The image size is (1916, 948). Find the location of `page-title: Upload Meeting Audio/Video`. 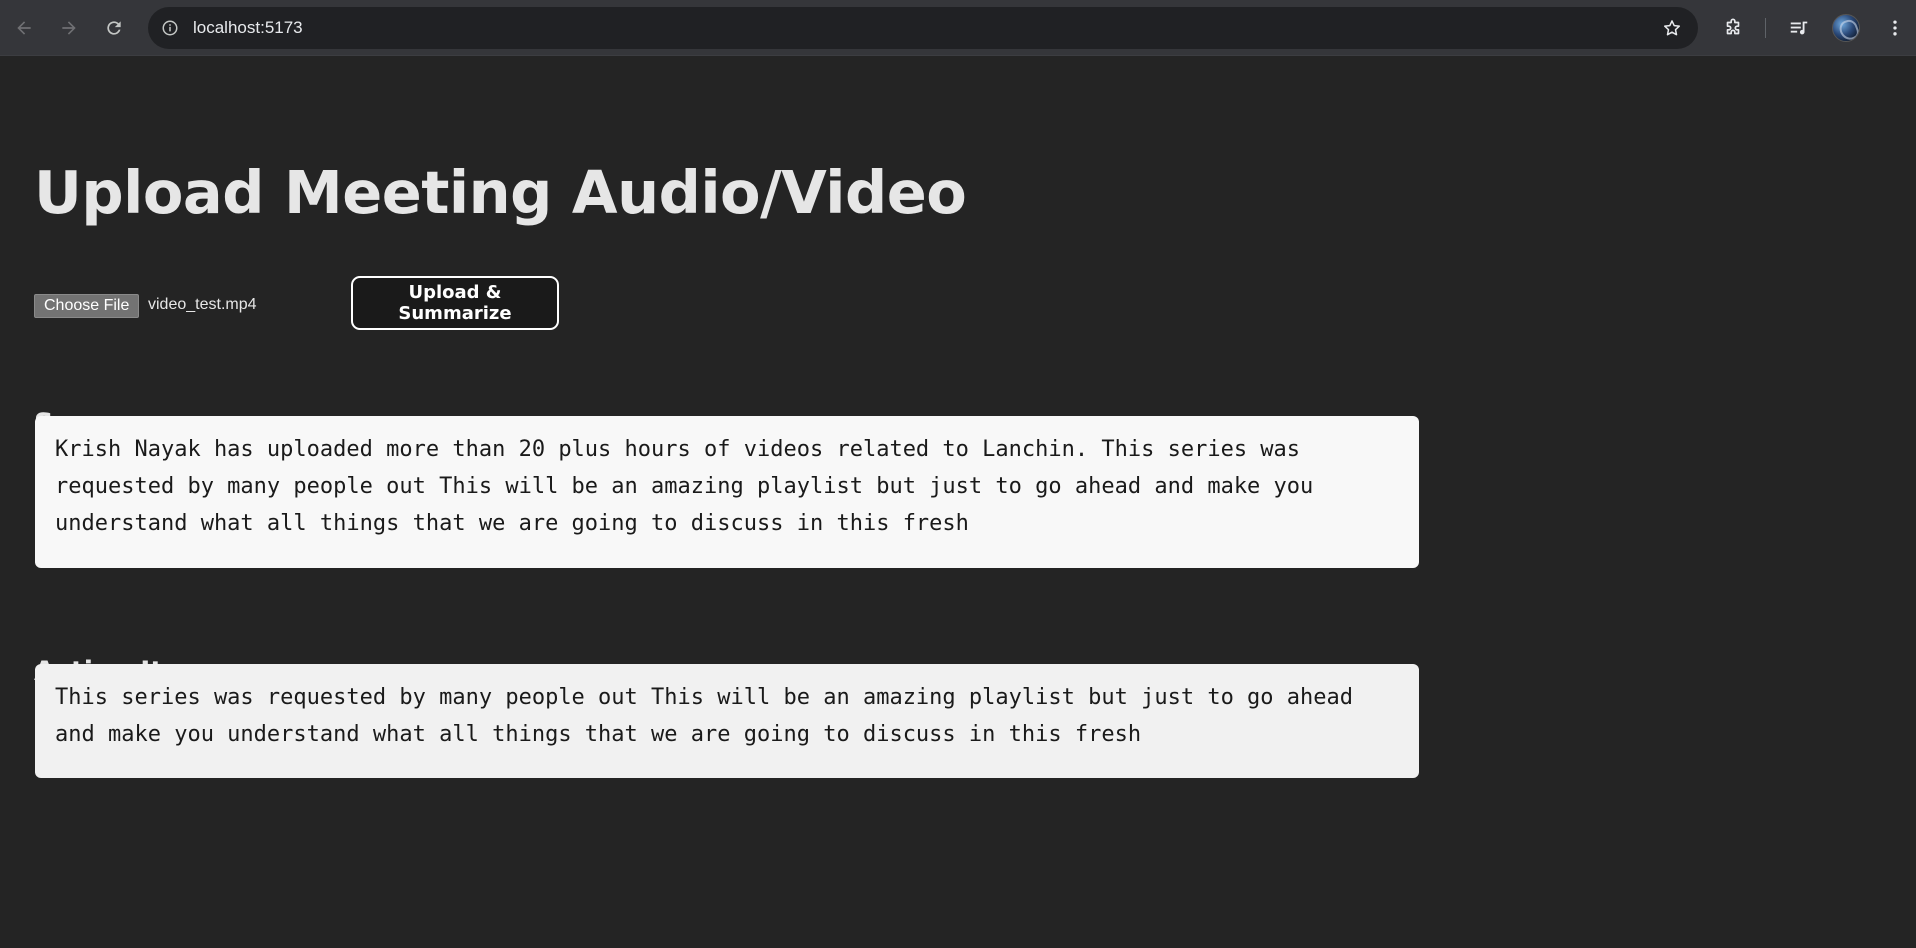

page-title: Upload Meeting Audio/Video is located at coordinates (500, 192).